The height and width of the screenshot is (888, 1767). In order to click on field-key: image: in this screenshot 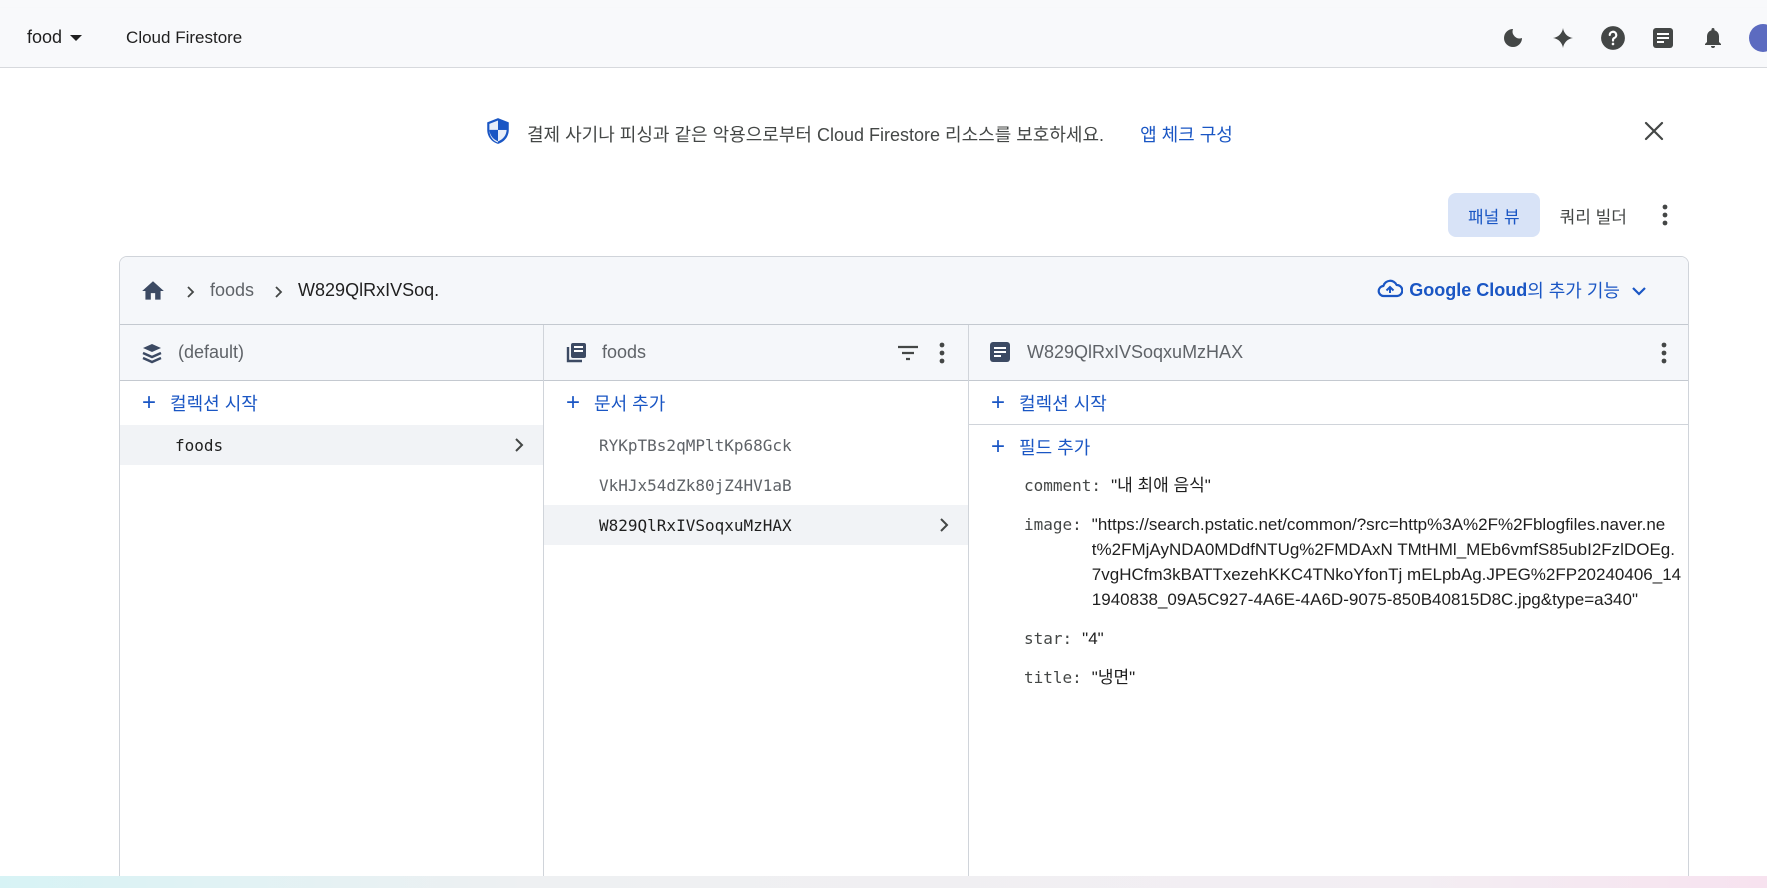, I will do `click(1053, 524)`.